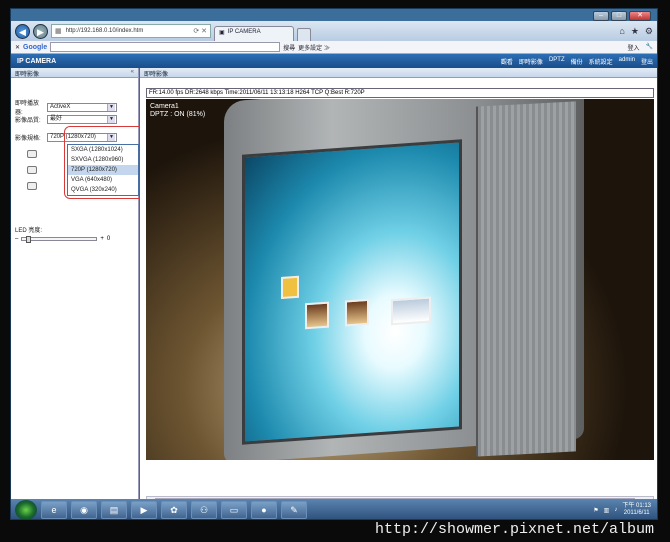 Image resolution: width=670 pixels, height=542 pixels. I want to click on led-label: LED 亮度:, so click(29, 231).